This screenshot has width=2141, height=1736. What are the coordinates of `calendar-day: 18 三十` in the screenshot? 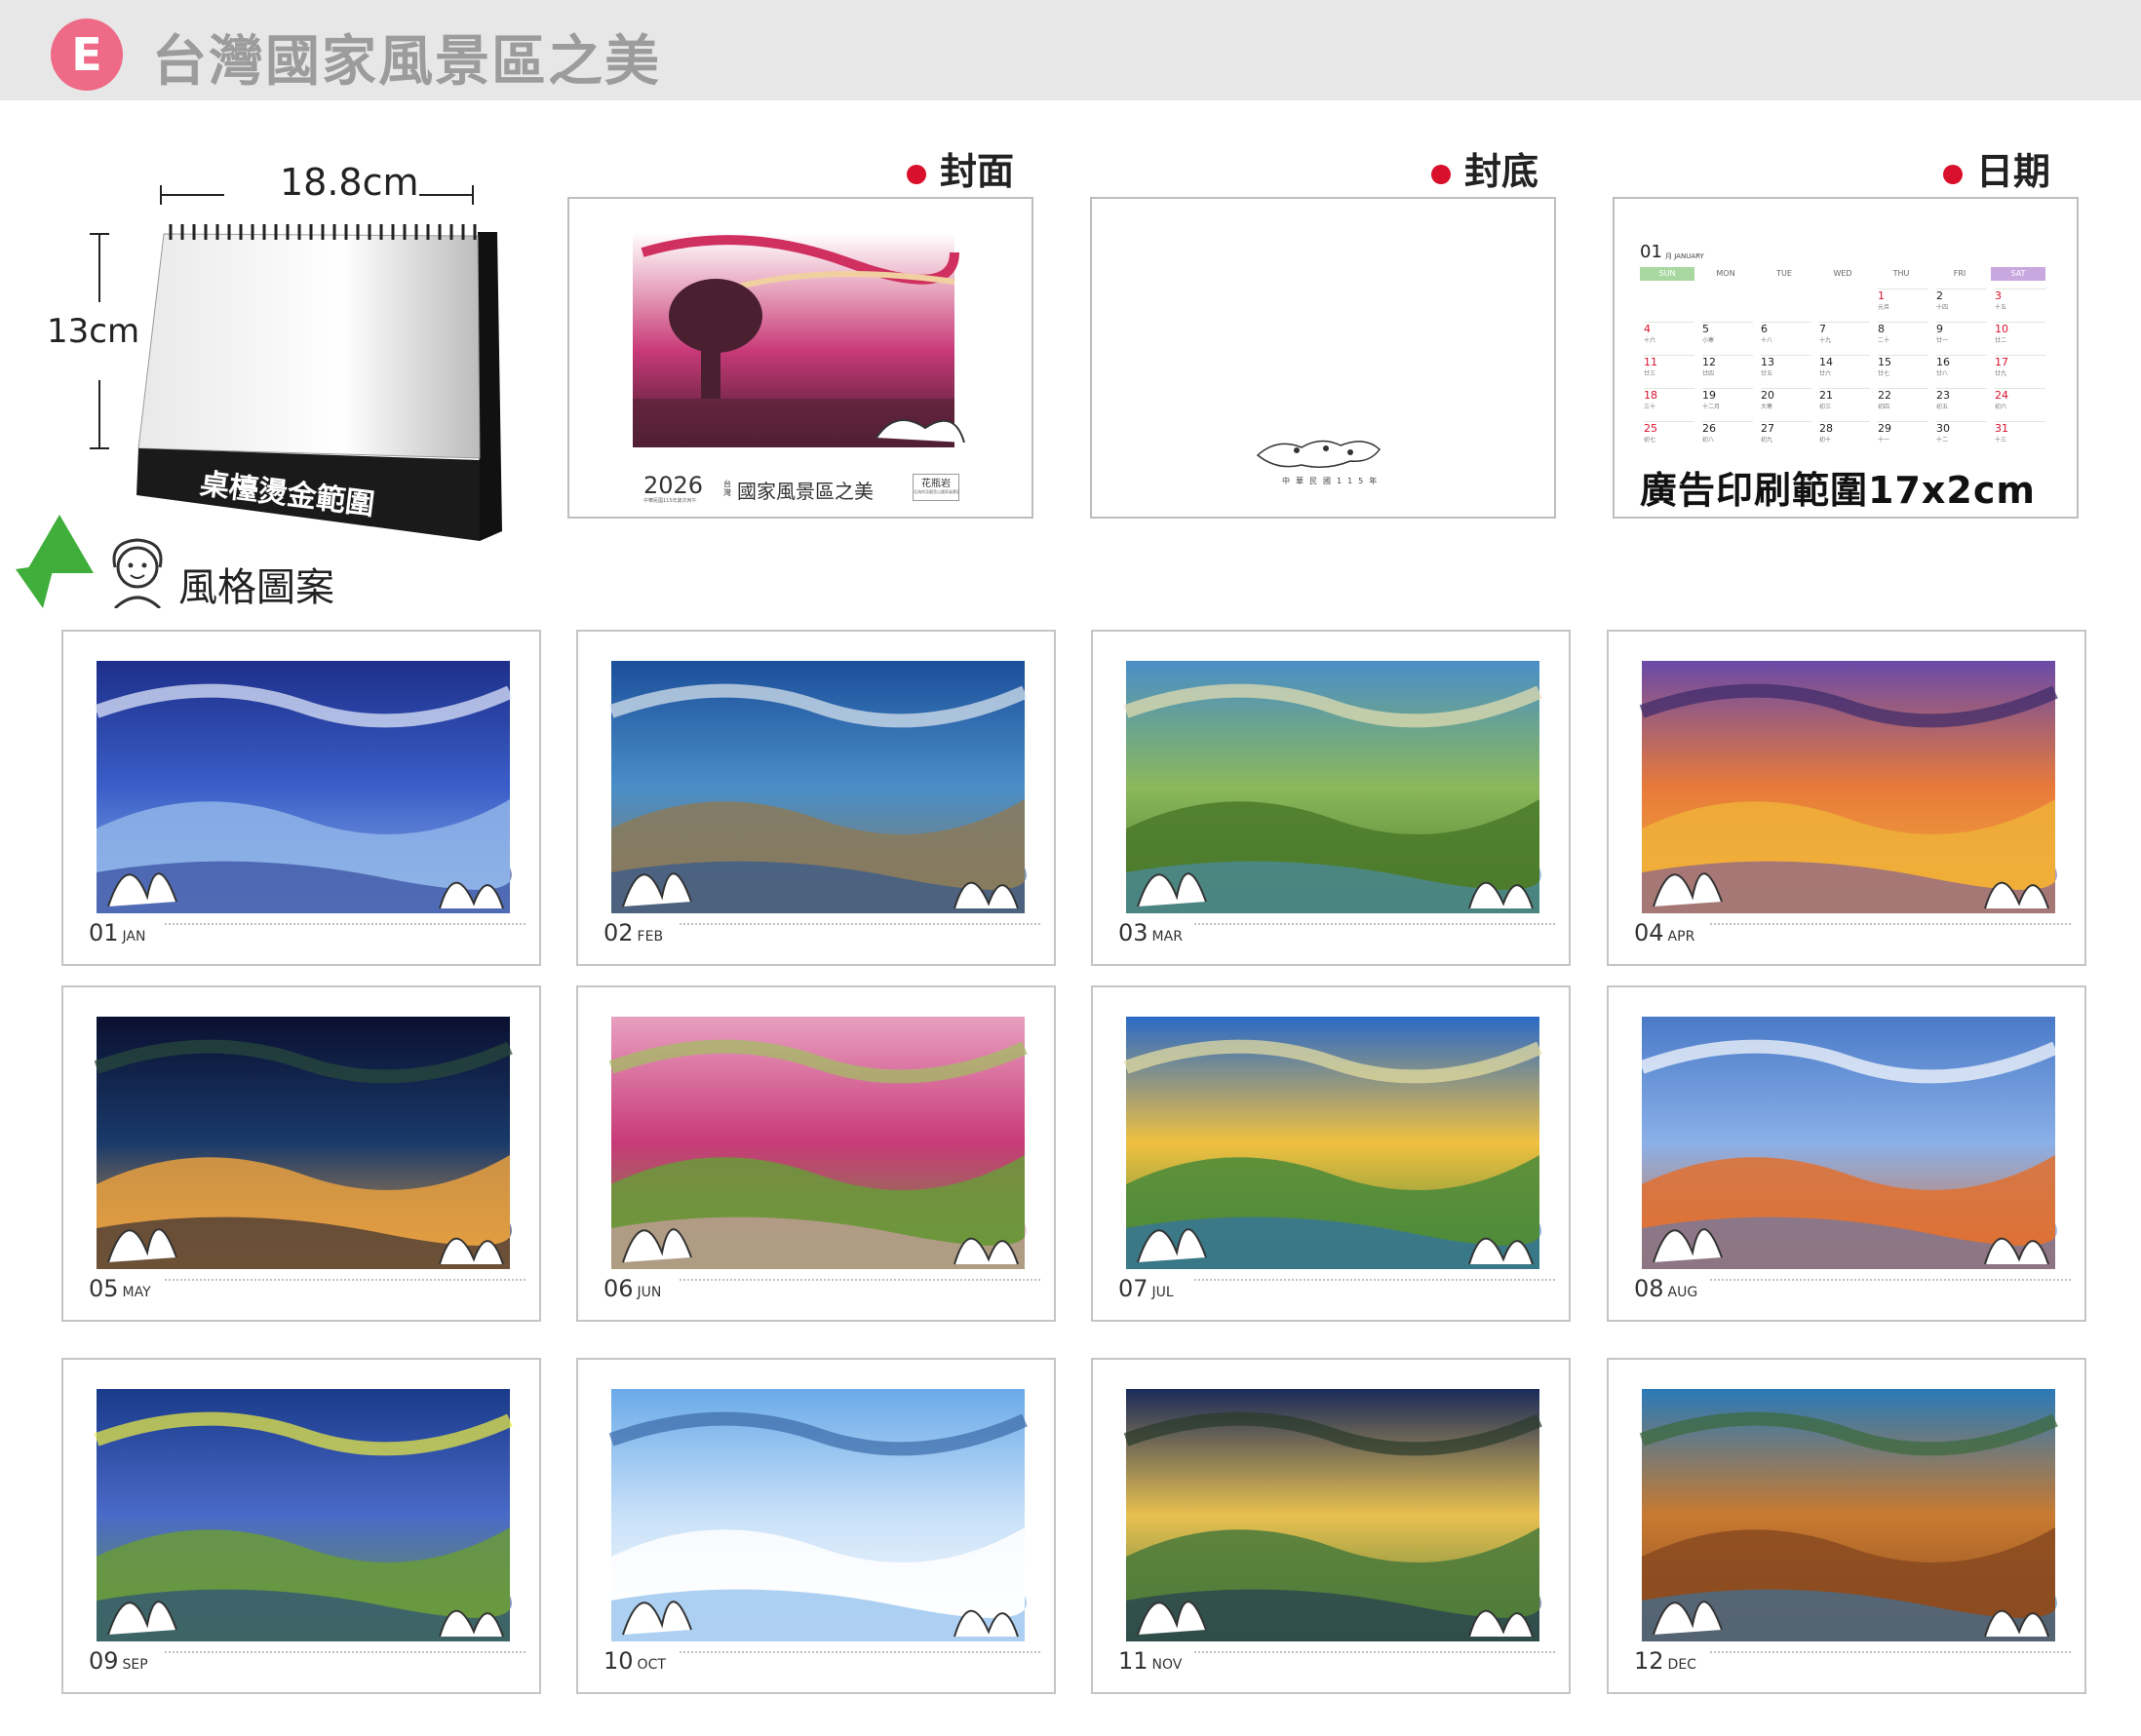 It's located at (1669, 399).